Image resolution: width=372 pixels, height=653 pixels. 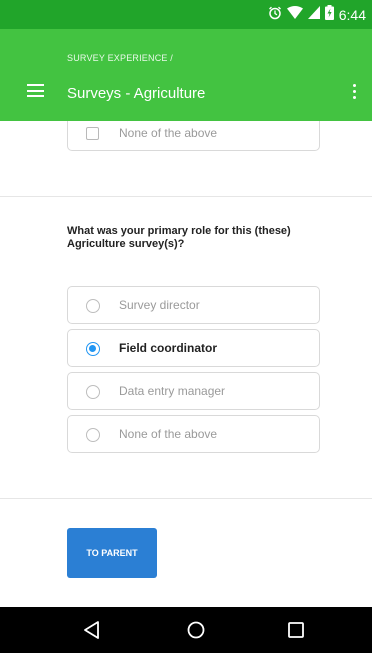 I want to click on option-data-entry-manager: Data entry manager, so click(x=193, y=391).